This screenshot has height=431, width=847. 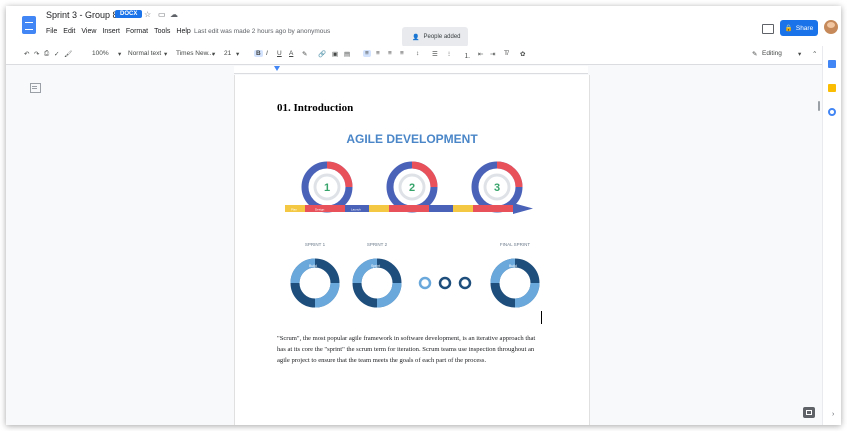 What do you see at coordinates (129, 14) in the screenshot?
I see `file-type-badge: DOCX` at bounding box center [129, 14].